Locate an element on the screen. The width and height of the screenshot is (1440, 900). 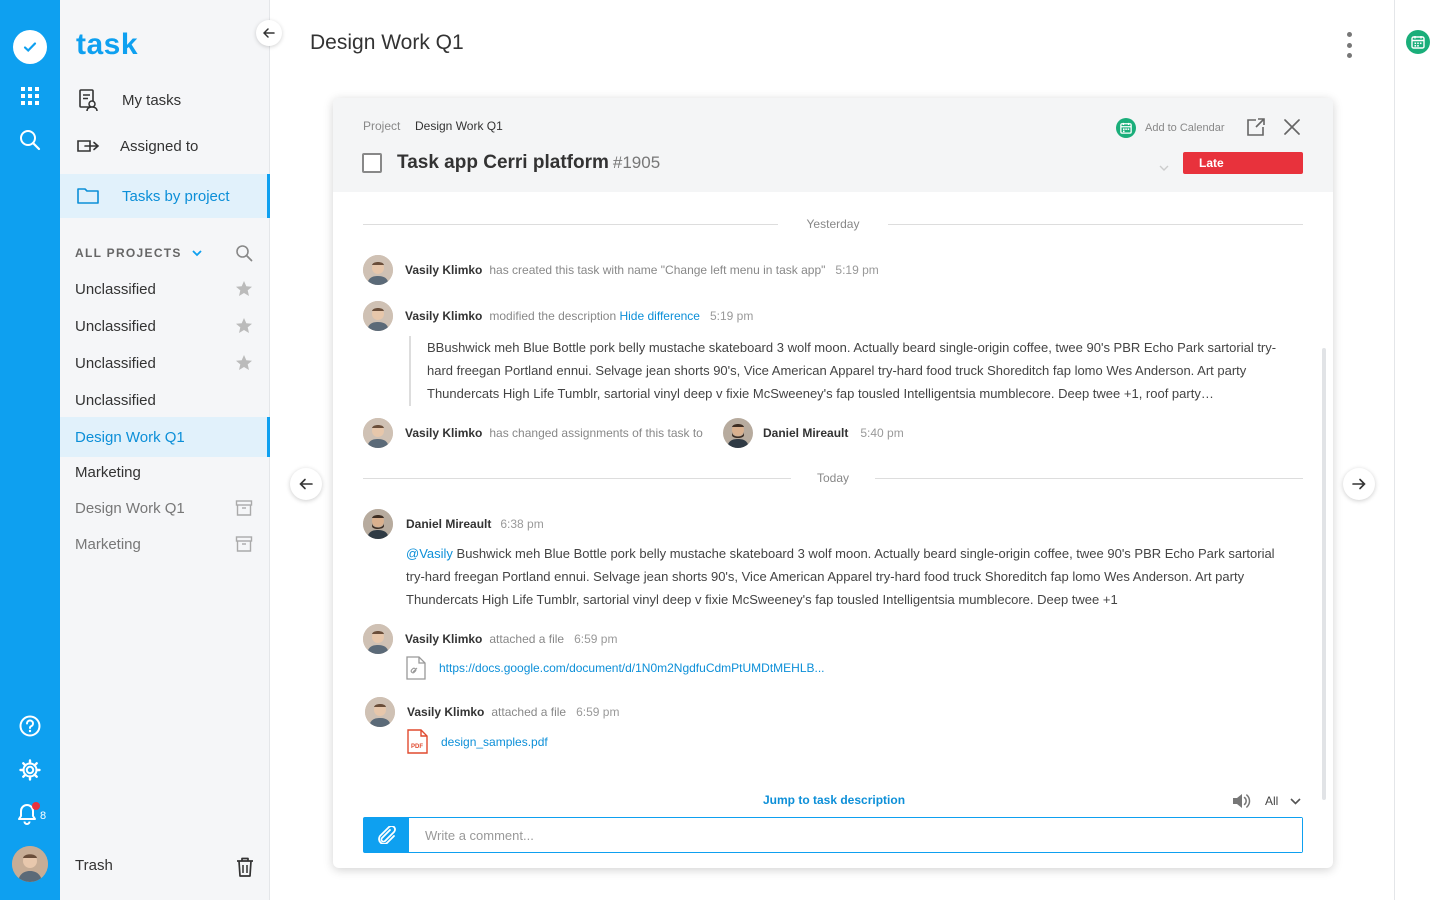
checkmark-icon is located at coordinates (30, 47).